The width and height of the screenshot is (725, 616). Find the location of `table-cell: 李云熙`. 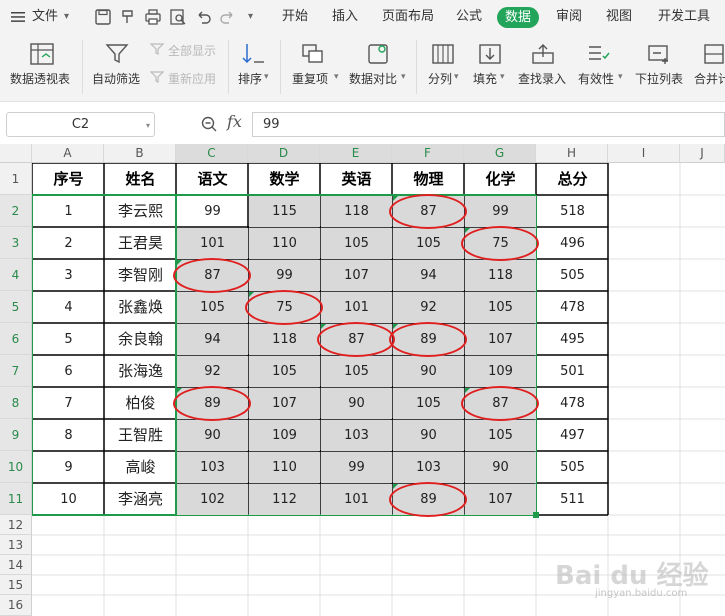

table-cell: 李云熙 is located at coordinates (140, 211).